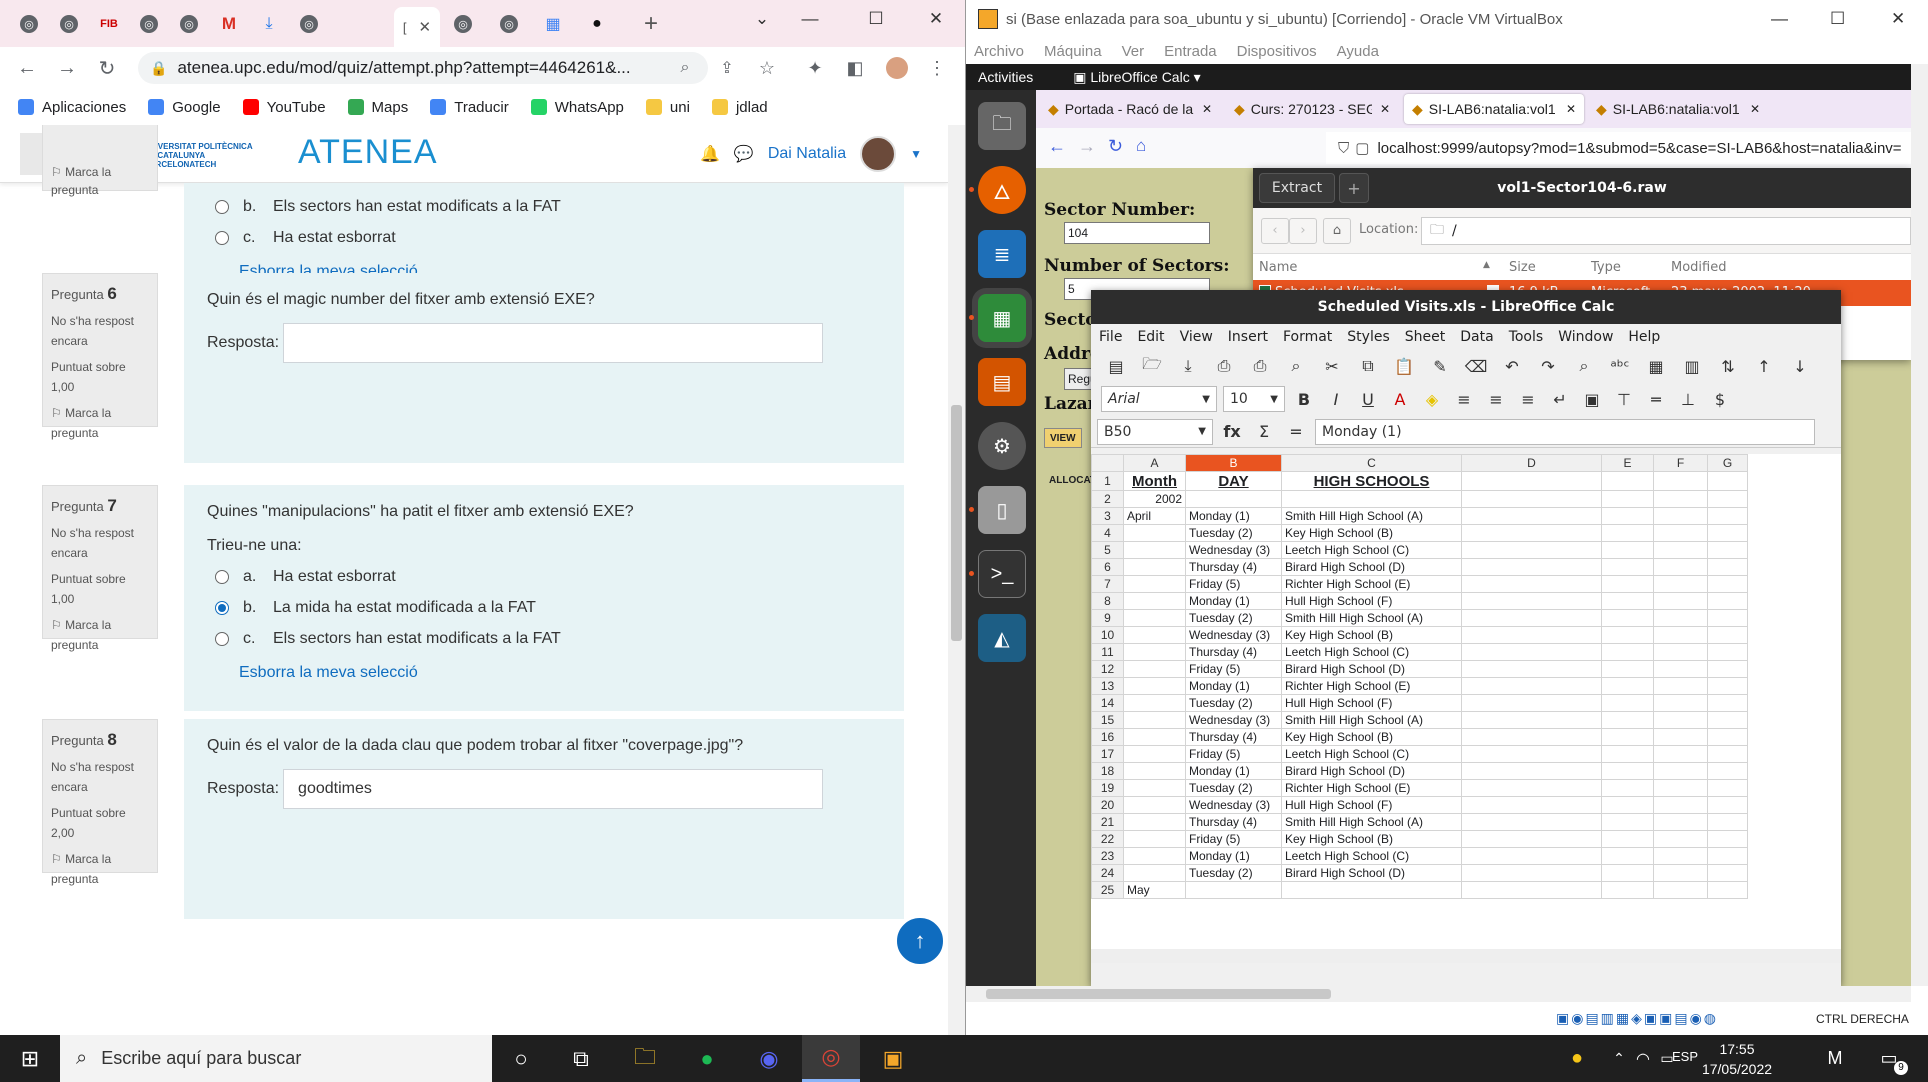 The width and height of the screenshot is (1928, 1082). What do you see at coordinates (667, 107) in the screenshot?
I see `bookmark-6: uni` at bounding box center [667, 107].